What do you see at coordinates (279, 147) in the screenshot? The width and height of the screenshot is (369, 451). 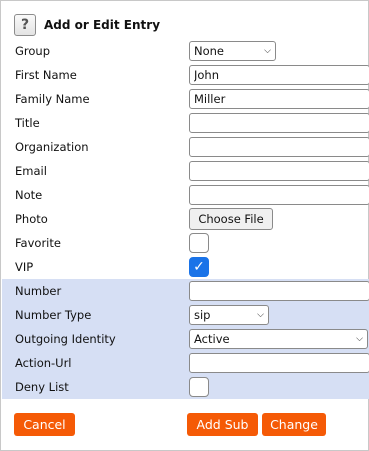 I see `organization-input` at bounding box center [279, 147].